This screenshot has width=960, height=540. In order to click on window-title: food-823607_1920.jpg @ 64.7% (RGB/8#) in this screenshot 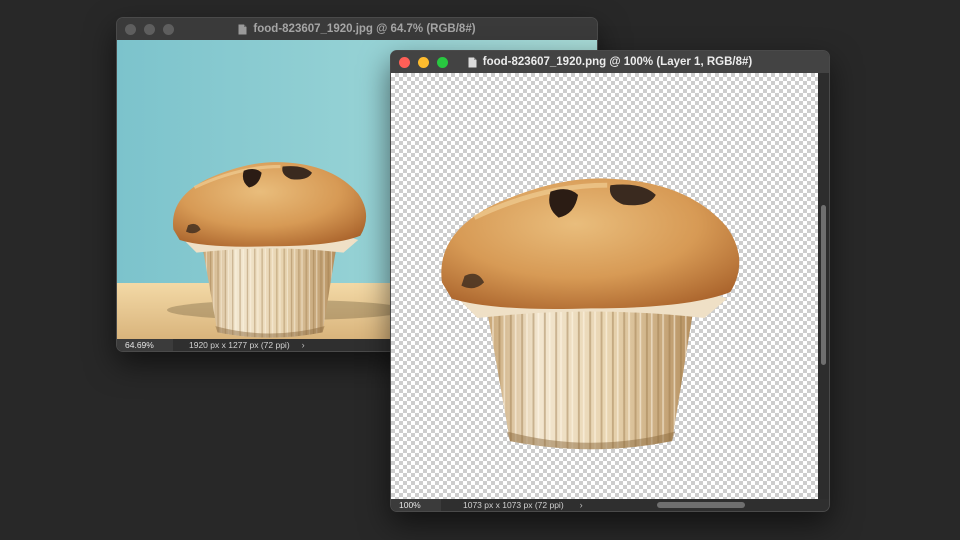, I will do `click(364, 29)`.